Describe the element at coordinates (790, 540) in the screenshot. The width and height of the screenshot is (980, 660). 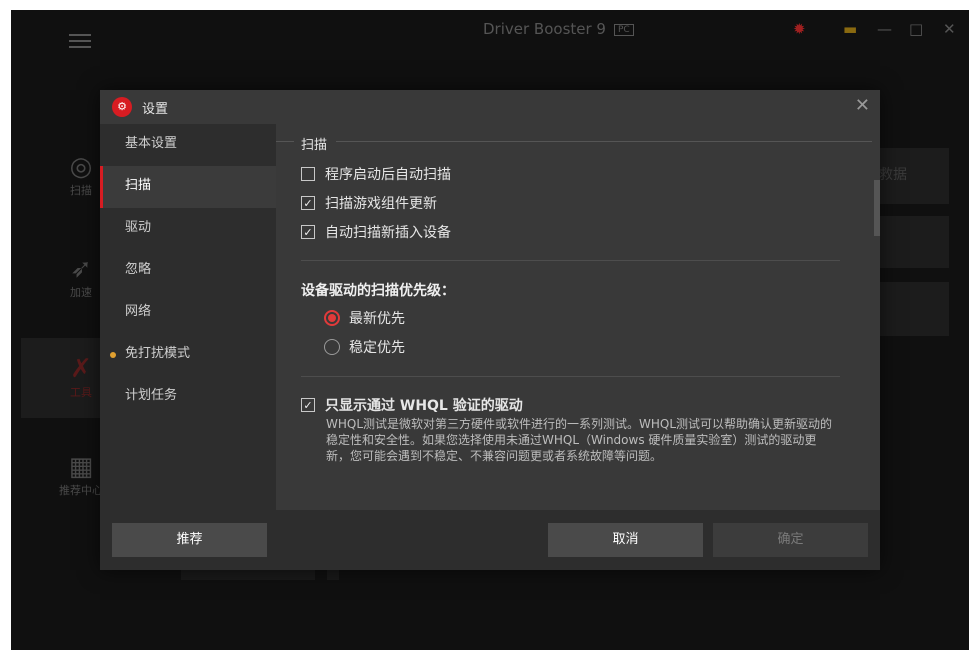
I see `ok-button: 确定` at that location.